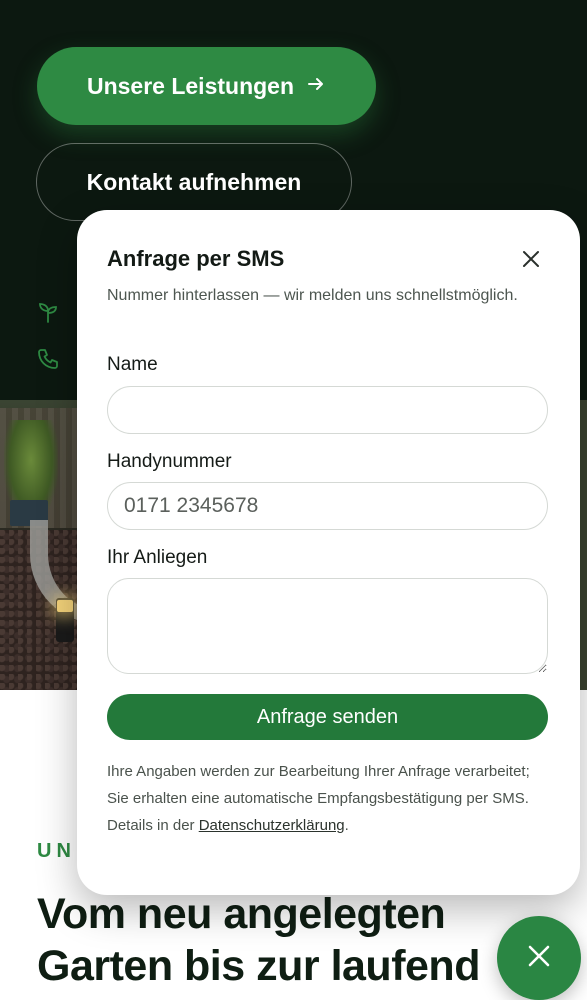  I want to click on garden-lamp, so click(65, 620).